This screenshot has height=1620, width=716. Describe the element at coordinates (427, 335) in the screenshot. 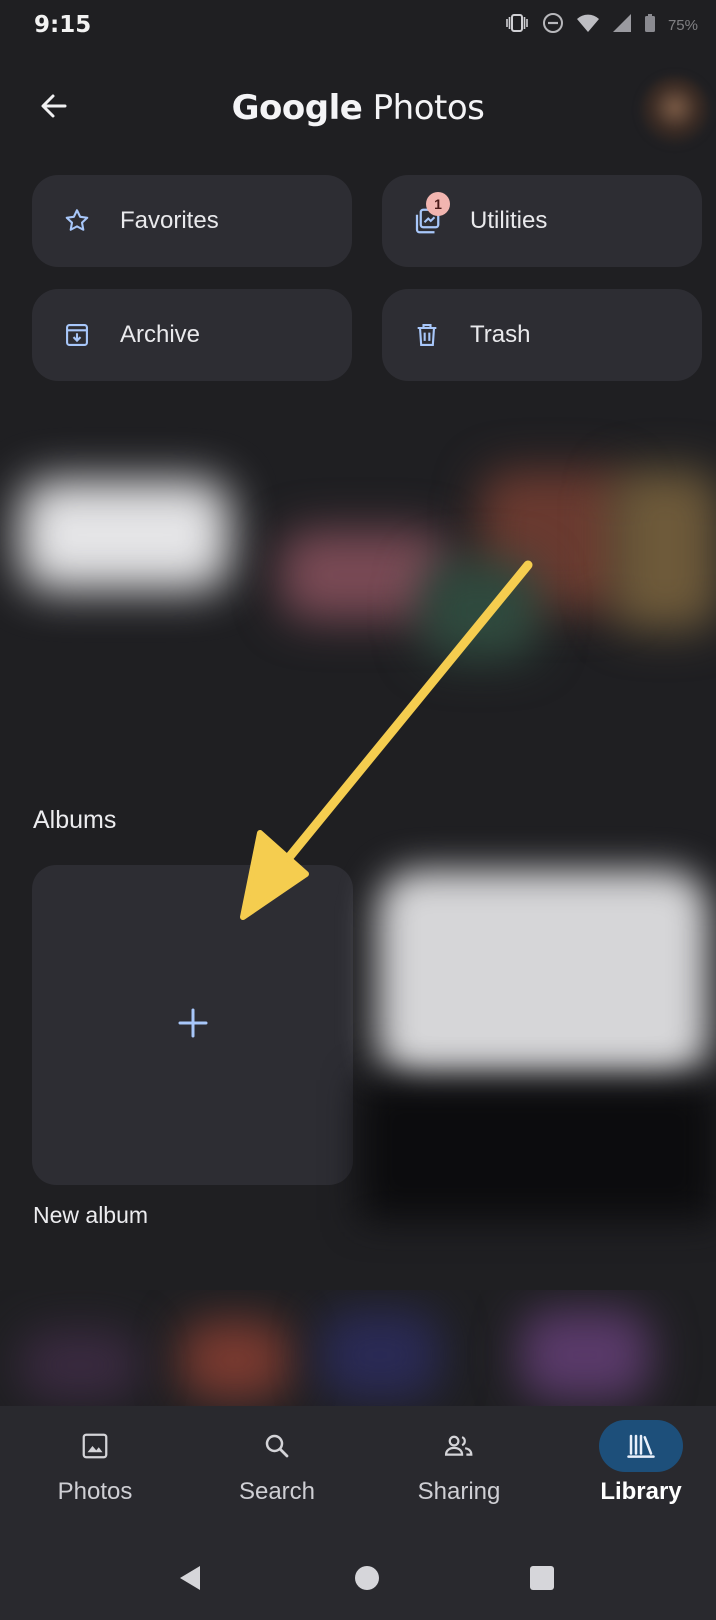

I see `trash-icon` at that location.